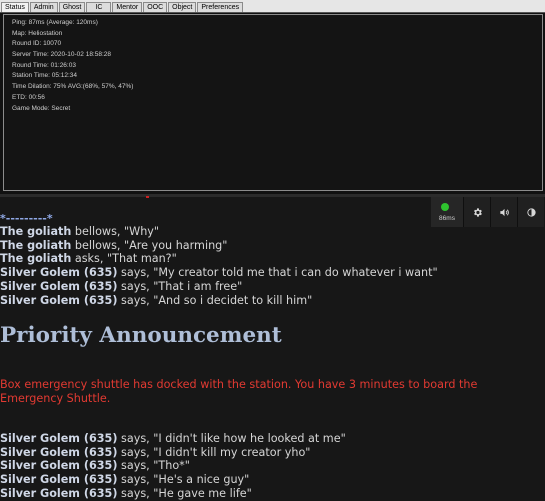  What do you see at coordinates (41, 108) in the screenshot?
I see `status-game-mode: Game Mode: Secret` at bounding box center [41, 108].